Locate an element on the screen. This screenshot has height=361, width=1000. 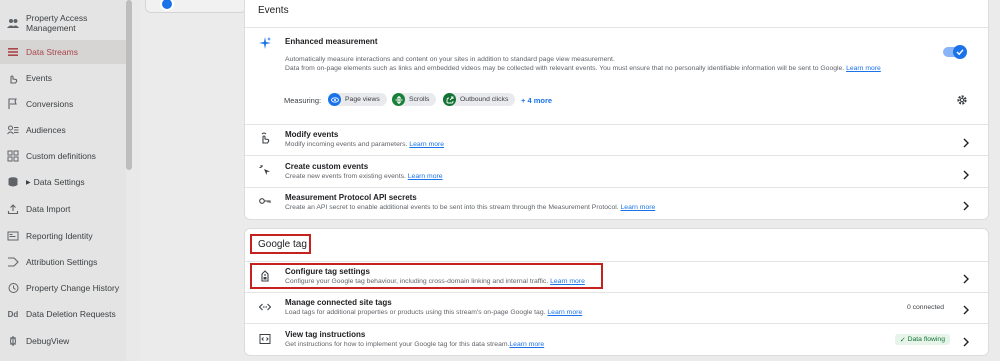
sidebar-scrollbar is located at coordinates (129, 85).